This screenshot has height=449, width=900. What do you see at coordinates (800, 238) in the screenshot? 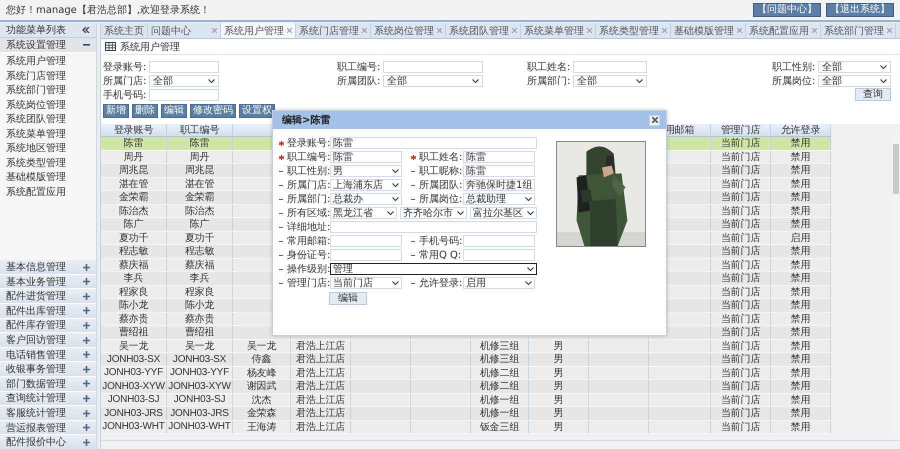
I see `table-cell-text: 启用` at bounding box center [800, 238].